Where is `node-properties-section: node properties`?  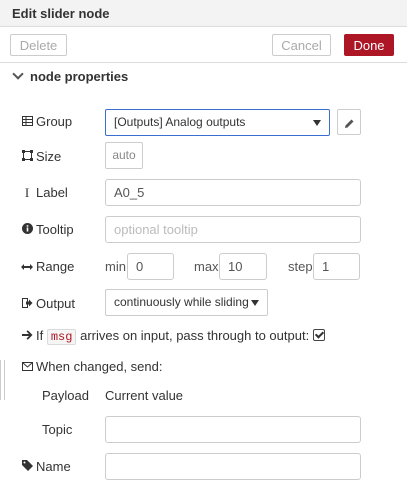
node-properties-section: node properties is located at coordinates (70, 76).